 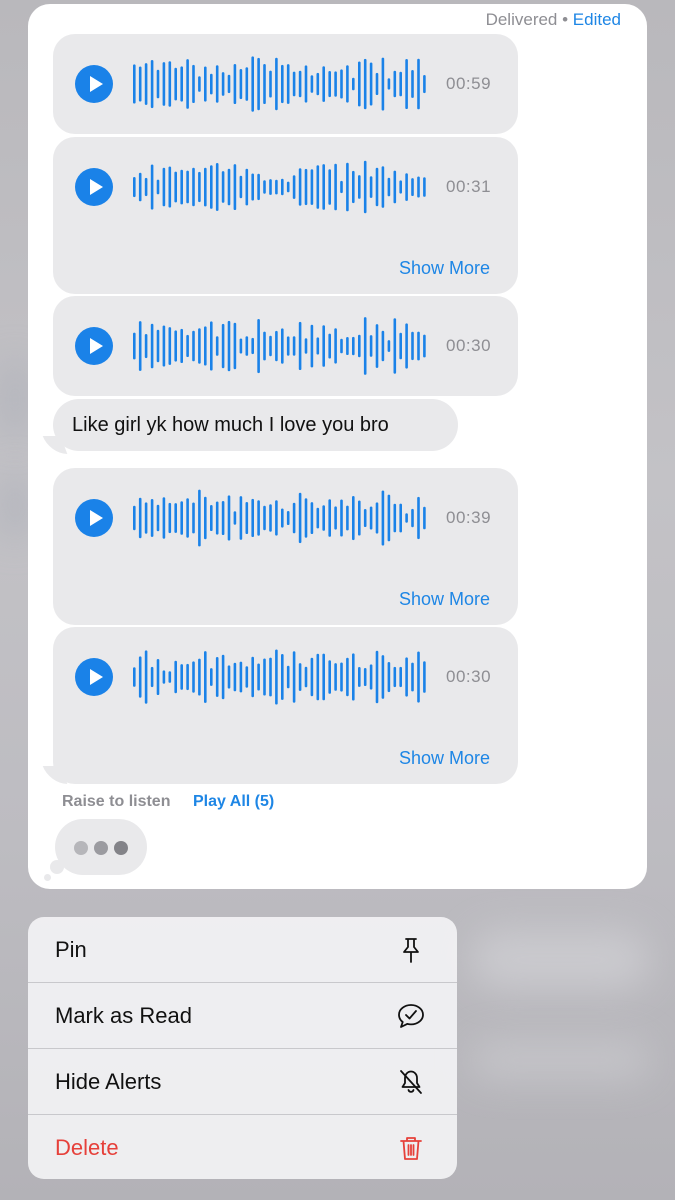 What do you see at coordinates (521, 19) in the screenshot?
I see `delivered-label: Delivered` at bounding box center [521, 19].